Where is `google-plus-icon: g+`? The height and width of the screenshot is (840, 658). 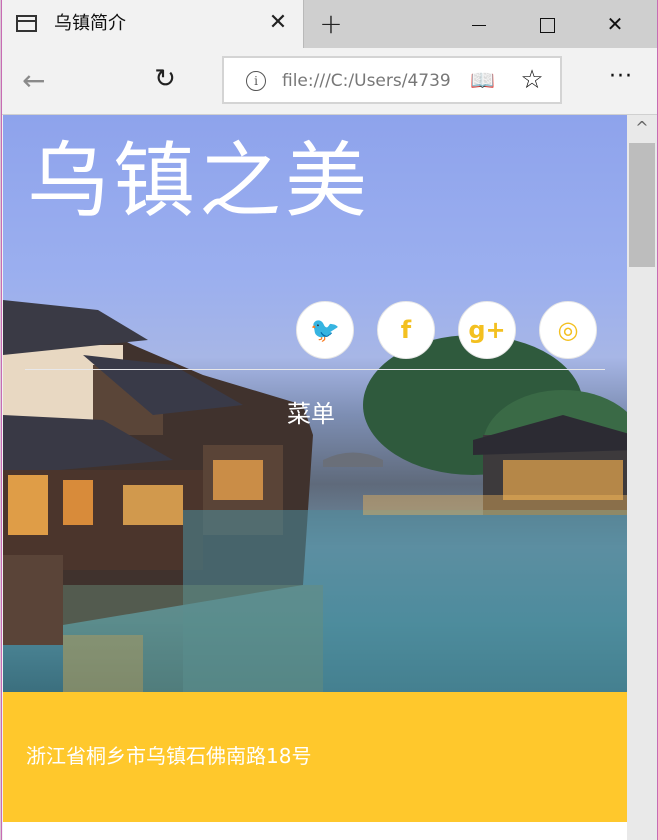
google-plus-icon: g+ is located at coordinates (487, 330).